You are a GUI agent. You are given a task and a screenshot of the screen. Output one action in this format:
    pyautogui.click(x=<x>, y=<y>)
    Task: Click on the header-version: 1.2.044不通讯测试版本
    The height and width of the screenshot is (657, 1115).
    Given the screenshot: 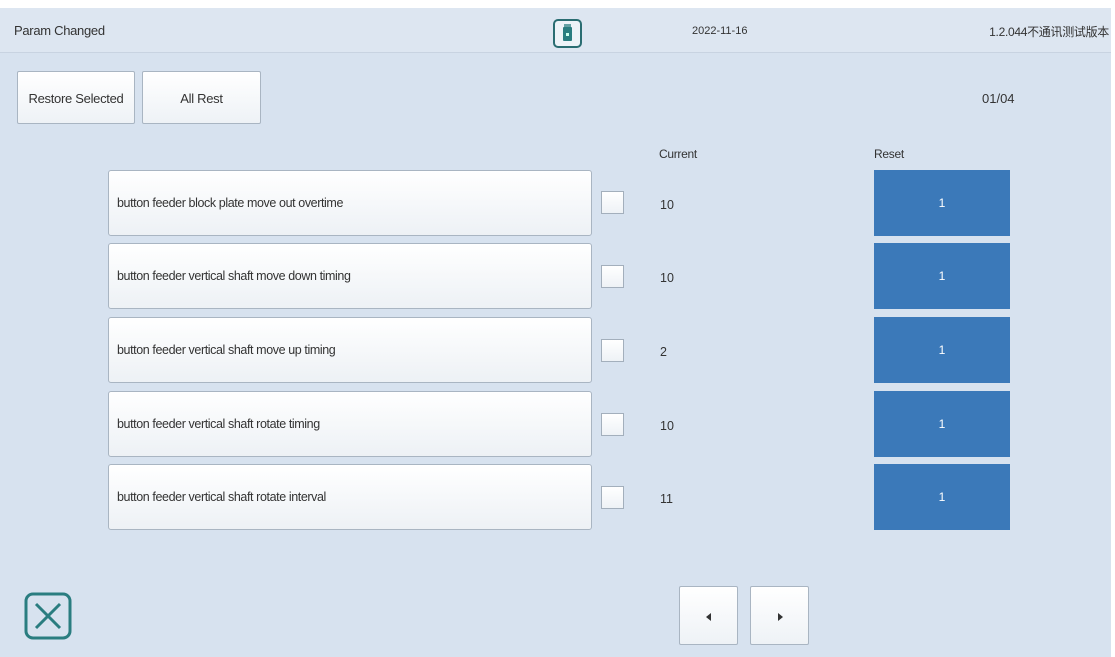 What is the action you would take?
    pyautogui.click(x=1049, y=32)
    